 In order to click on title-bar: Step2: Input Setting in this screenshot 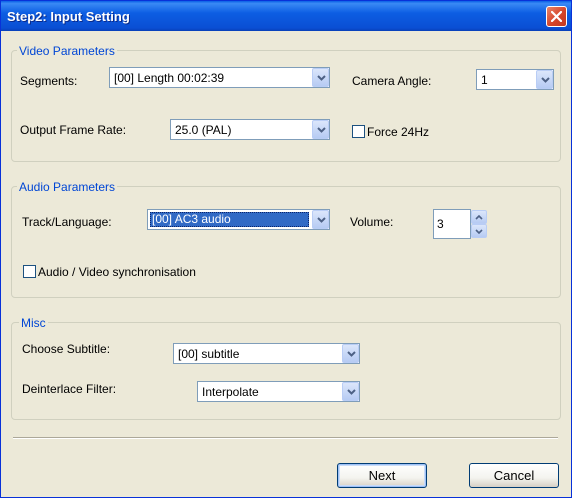, I will do `click(286, 16)`.